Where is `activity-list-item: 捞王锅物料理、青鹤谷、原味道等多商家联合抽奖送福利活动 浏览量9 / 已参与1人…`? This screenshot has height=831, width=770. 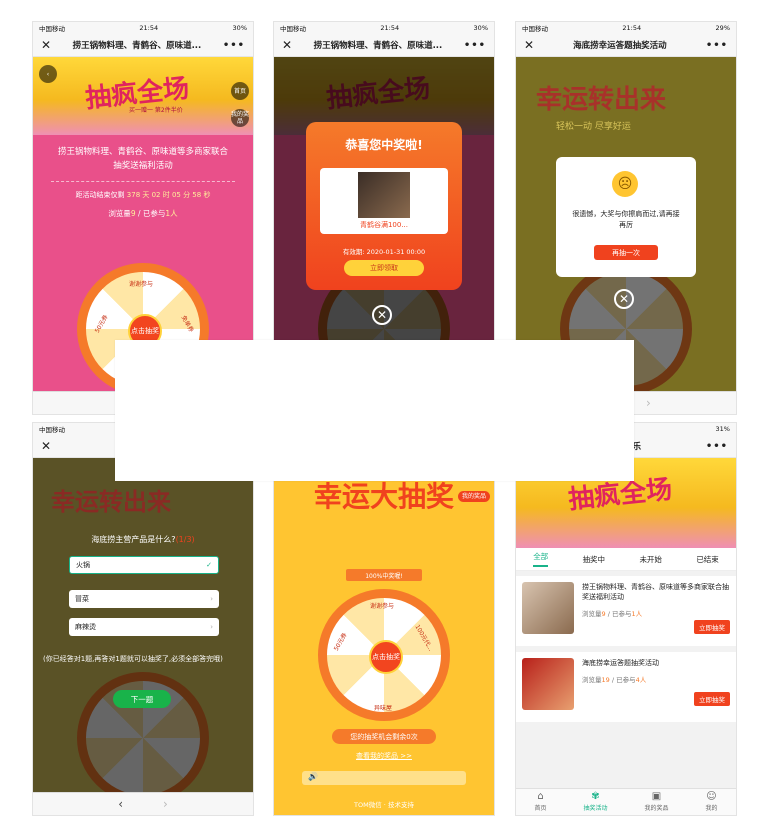 activity-list-item: 捞王锅物料理、青鹤谷、原味道等多商家联合抽奖送福利活动 浏览量9 / 已参与1人… is located at coordinates (626, 614).